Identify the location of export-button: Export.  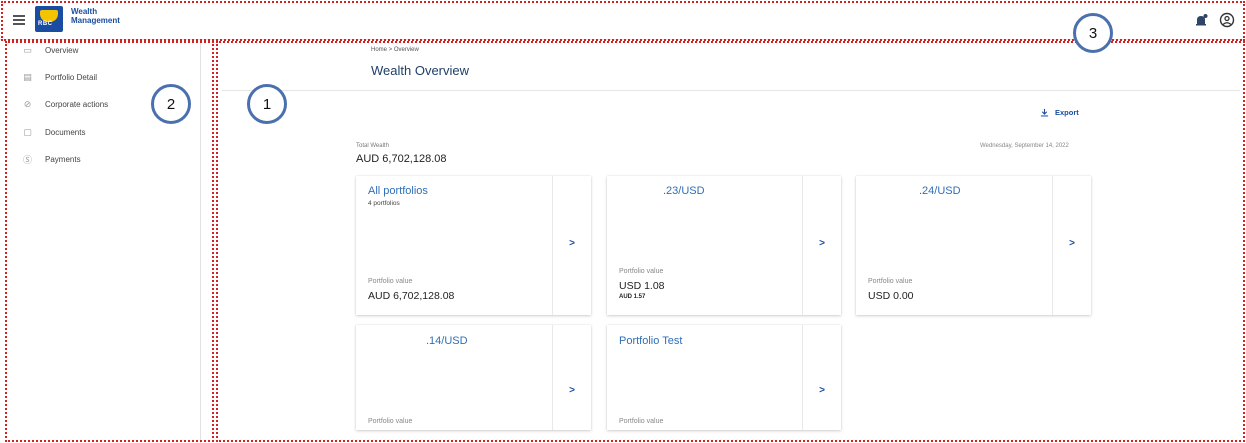
(1059, 112).